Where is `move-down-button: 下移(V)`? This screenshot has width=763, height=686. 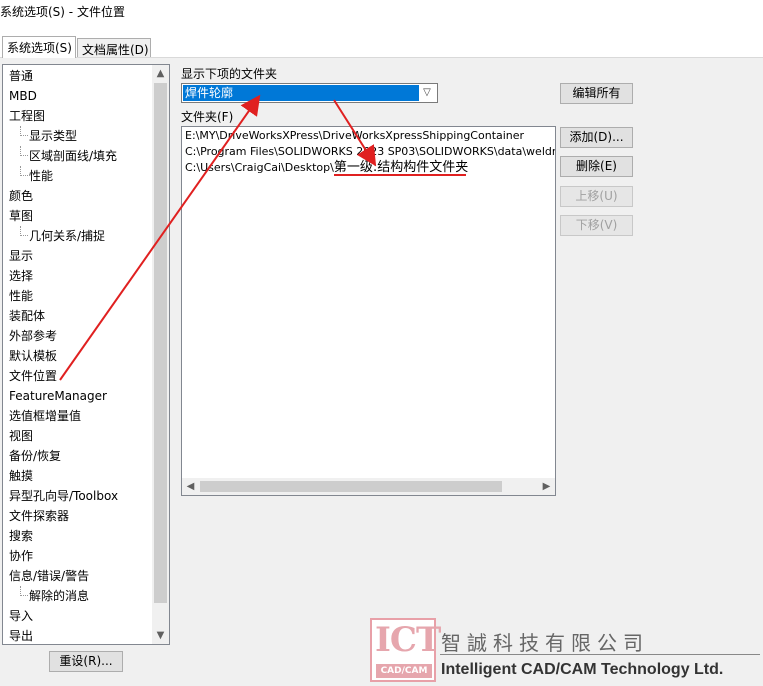
move-down-button: 下移(V) is located at coordinates (596, 225).